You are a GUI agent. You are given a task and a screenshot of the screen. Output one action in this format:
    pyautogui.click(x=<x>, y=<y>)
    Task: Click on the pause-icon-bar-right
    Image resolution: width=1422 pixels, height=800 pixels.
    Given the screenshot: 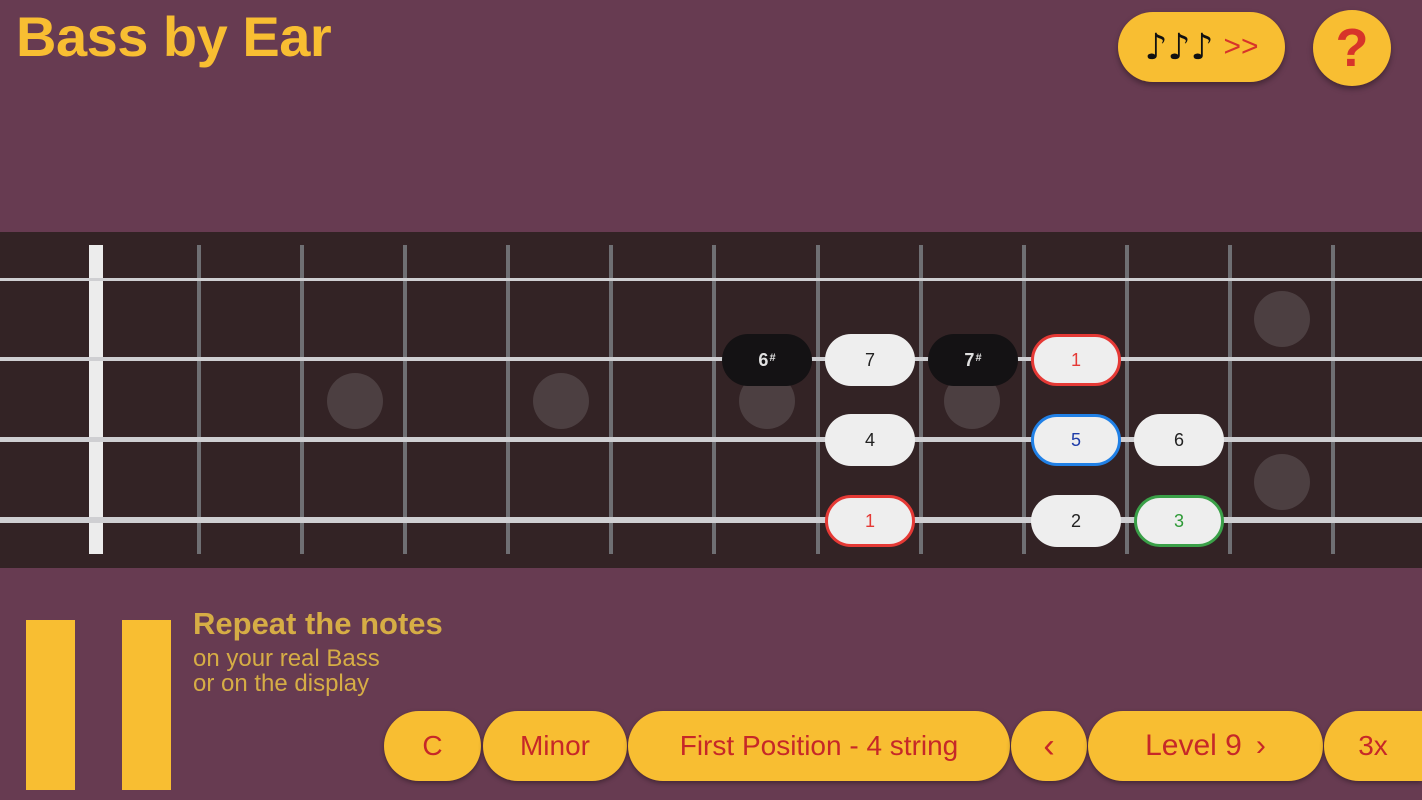 What is the action you would take?
    pyautogui.click(x=146, y=705)
    